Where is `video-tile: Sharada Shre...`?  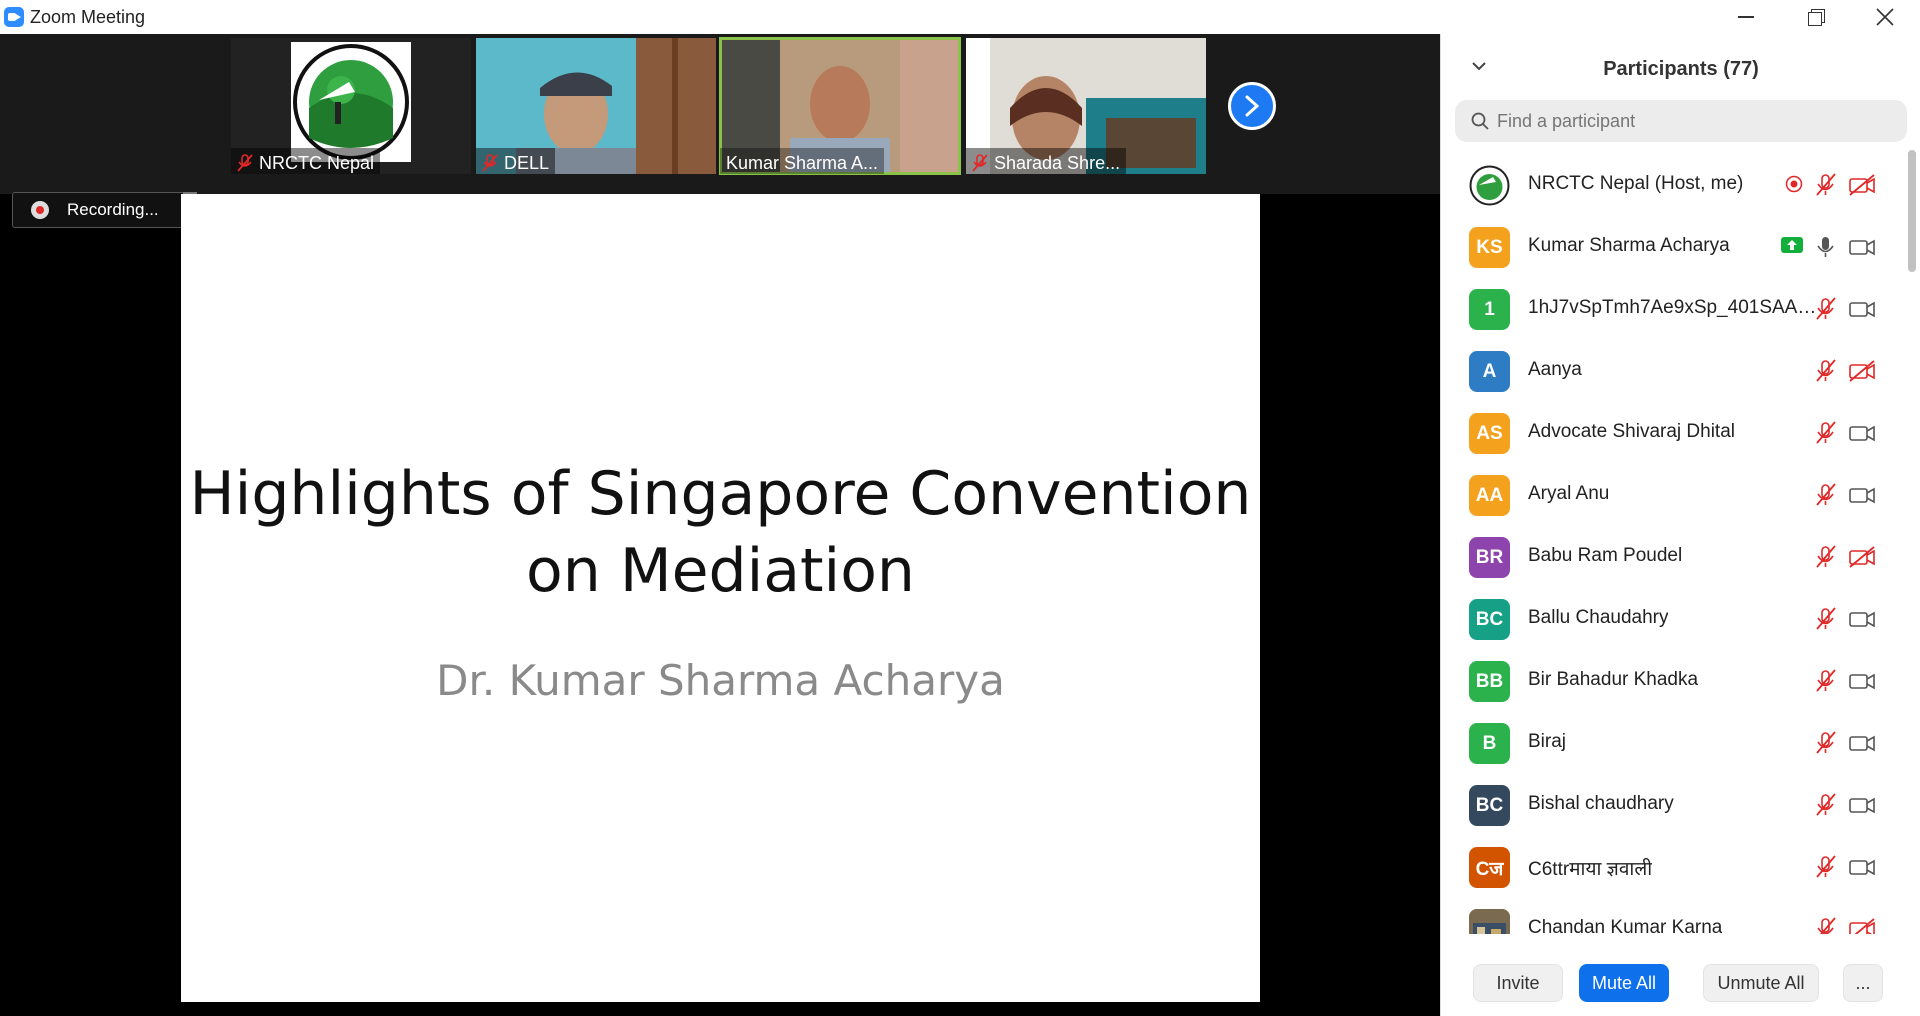 video-tile: Sharada Shre... is located at coordinates (1086, 106).